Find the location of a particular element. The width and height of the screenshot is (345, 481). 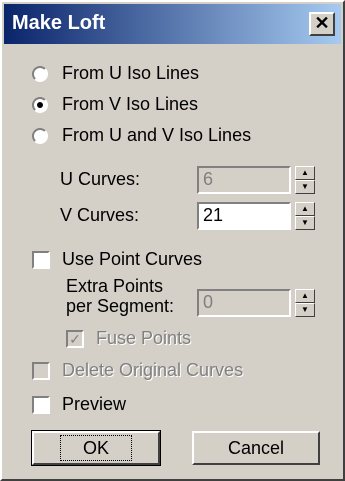

extra-points-spinner: 0 ▲ ▼ is located at coordinates (256, 303).